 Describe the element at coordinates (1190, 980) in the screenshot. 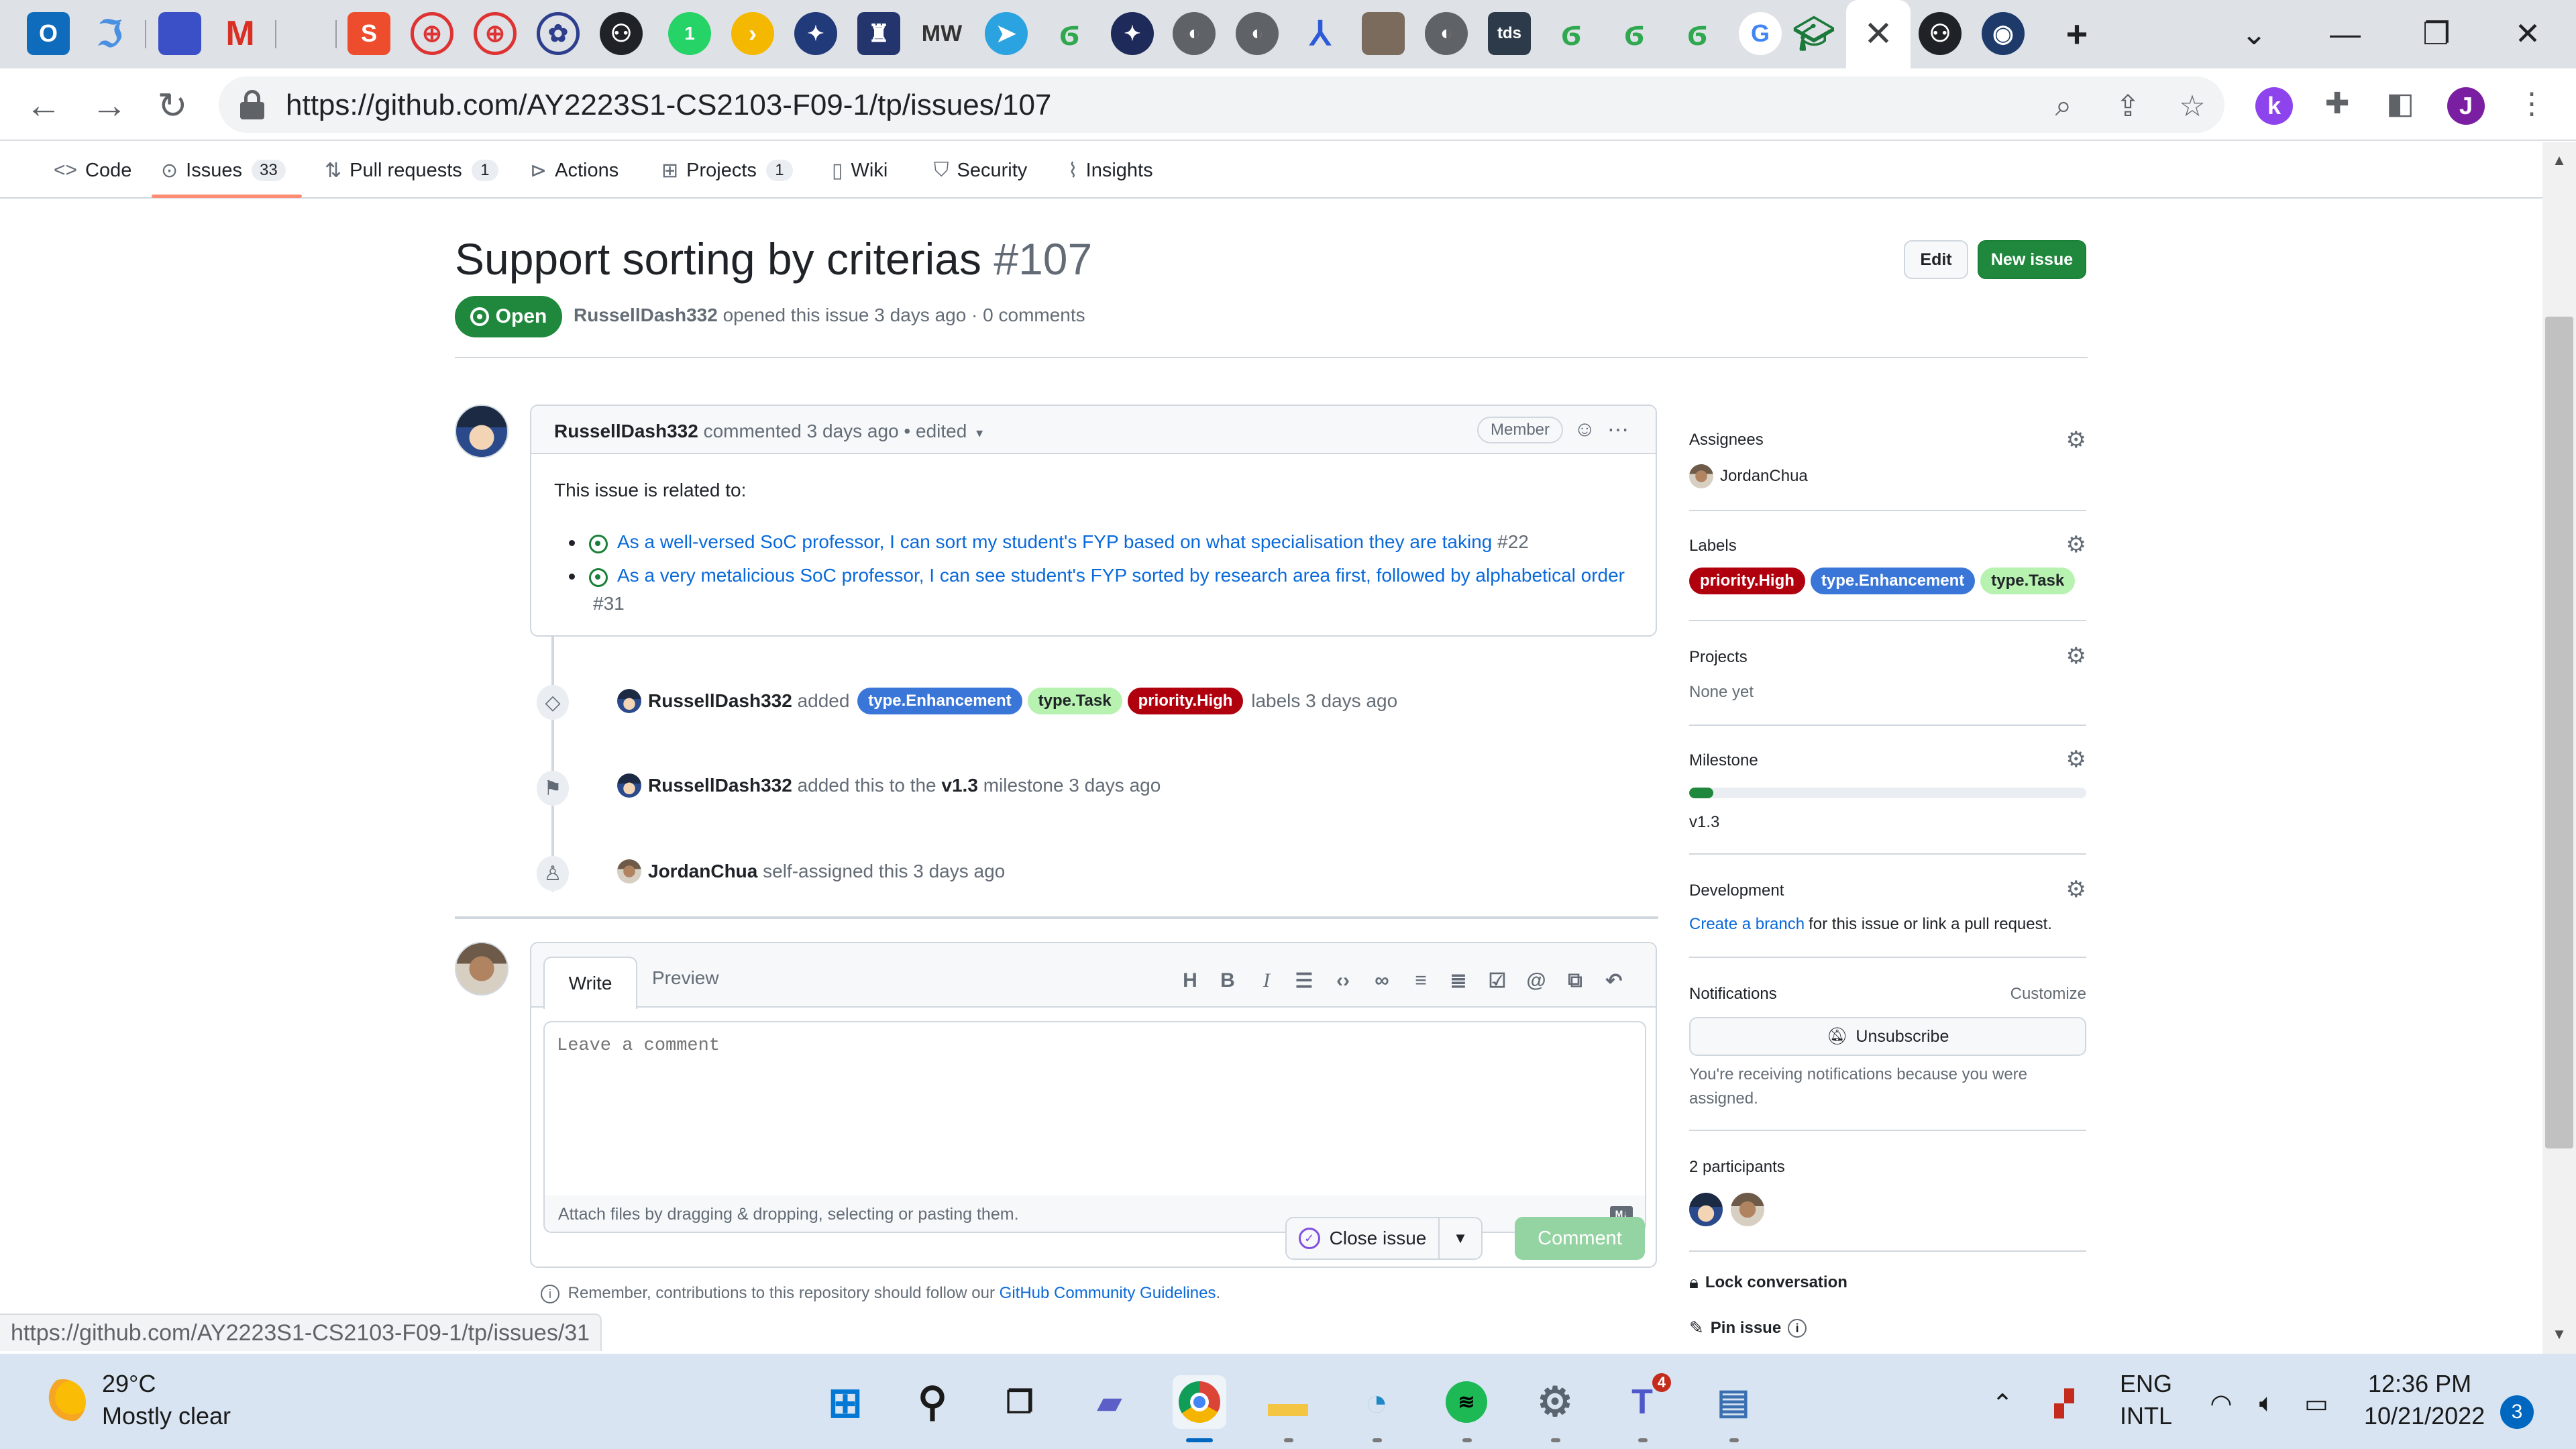

I see `heading-icon: H` at that location.